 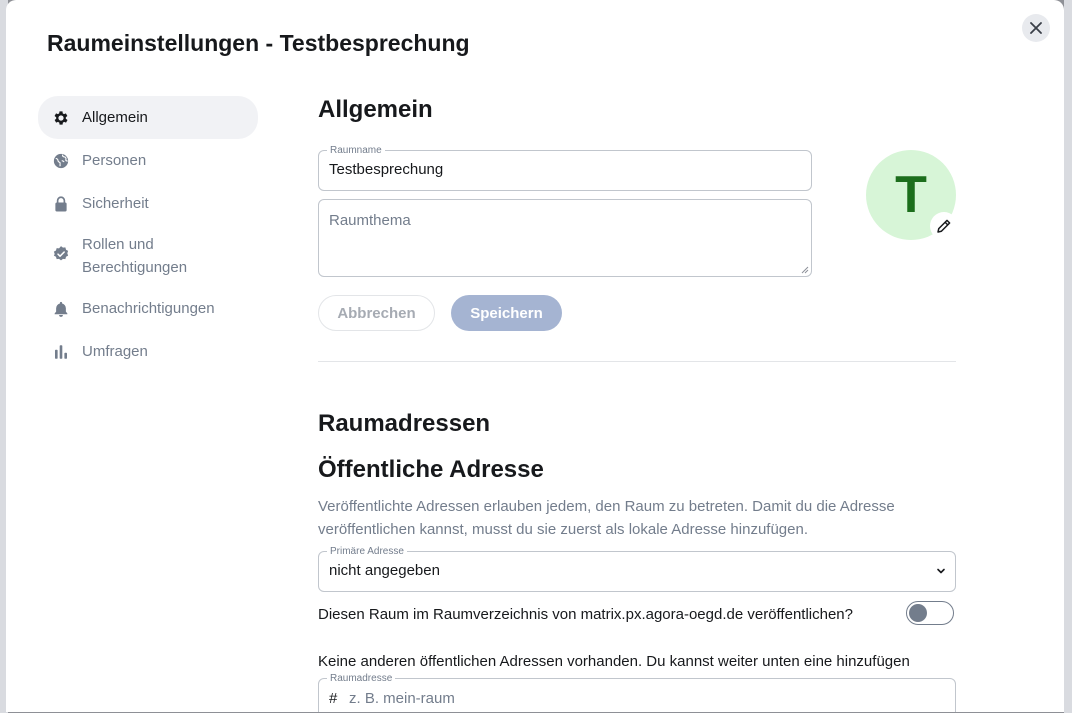 I want to click on sidebar-item-rollen-und-berechtigungen: Rollen und Berechtigungen, so click(x=148, y=256).